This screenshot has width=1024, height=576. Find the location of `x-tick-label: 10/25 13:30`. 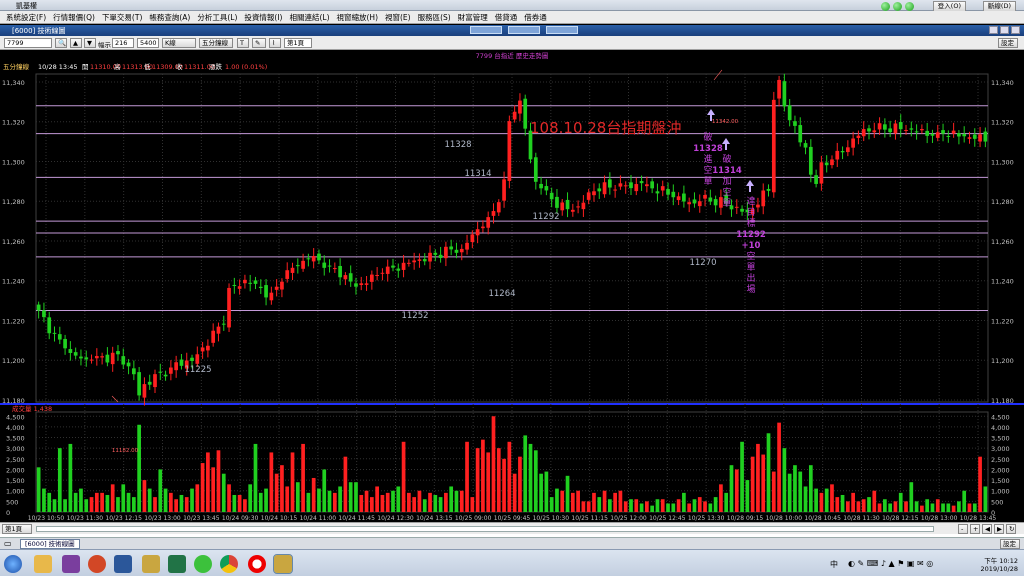

x-tick-label: 10/25 13:30 is located at coordinates (706, 518).